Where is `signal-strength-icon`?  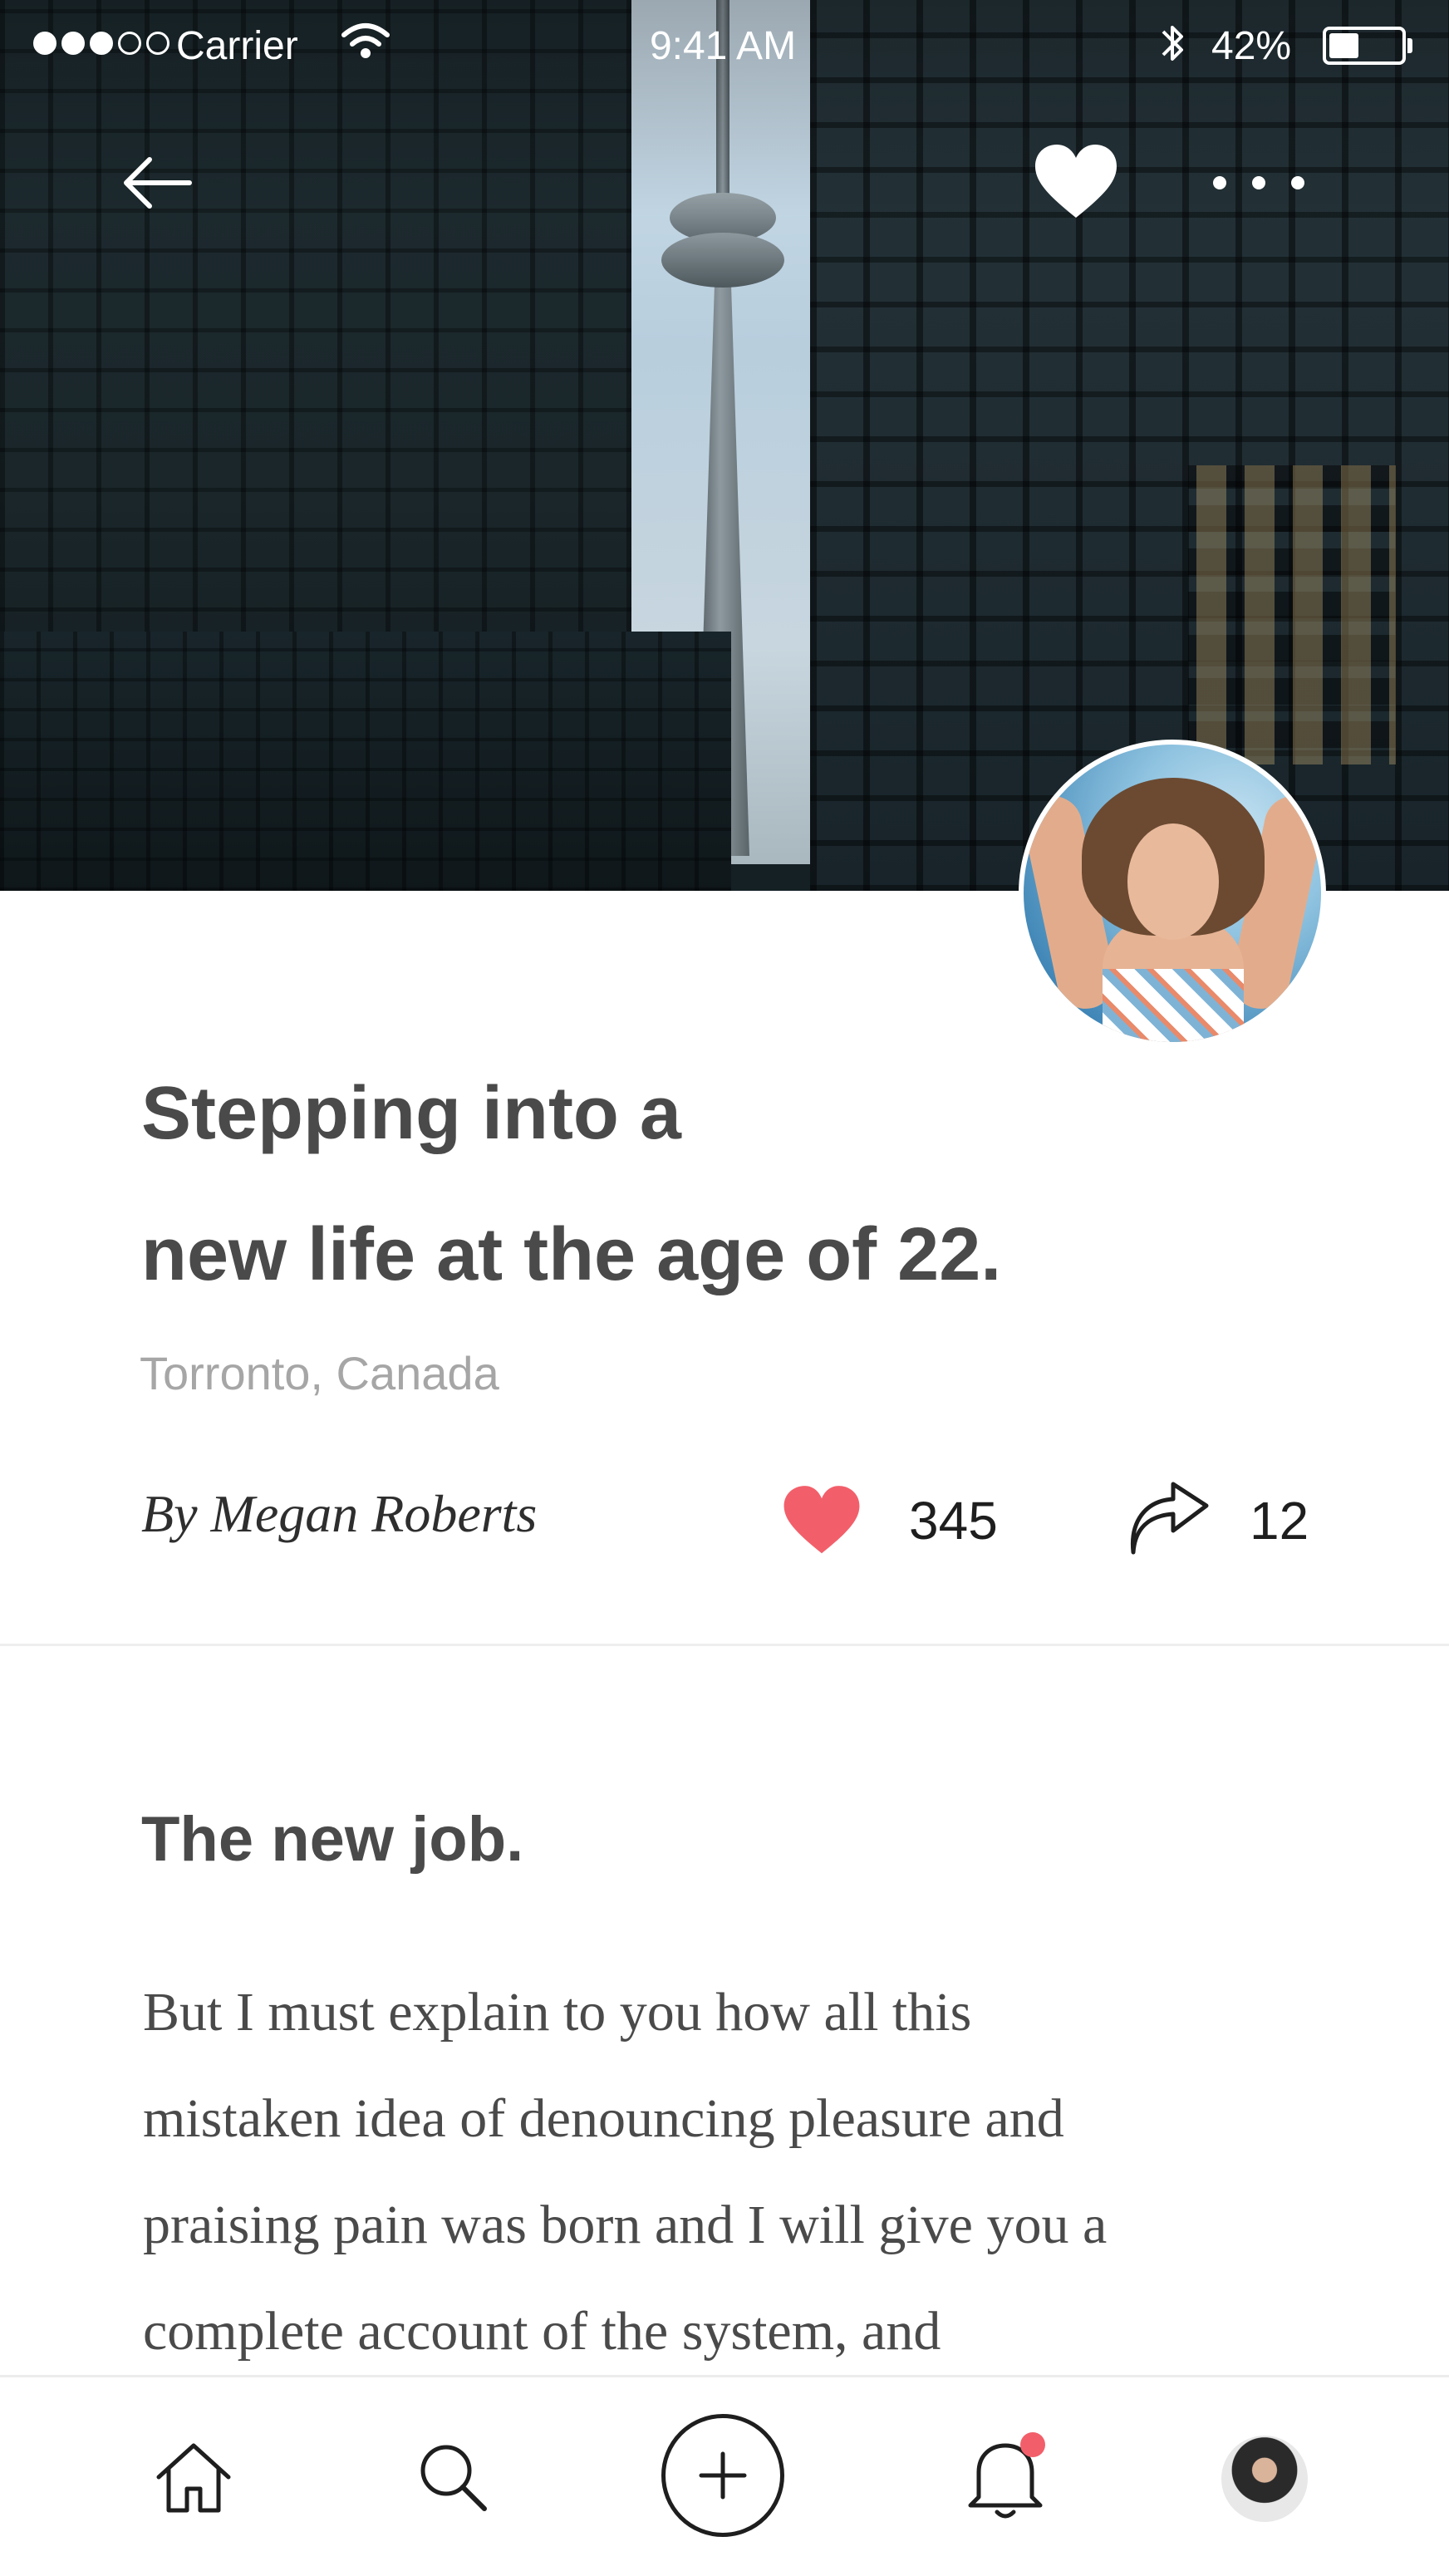
signal-strength-icon is located at coordinates (101, 43).